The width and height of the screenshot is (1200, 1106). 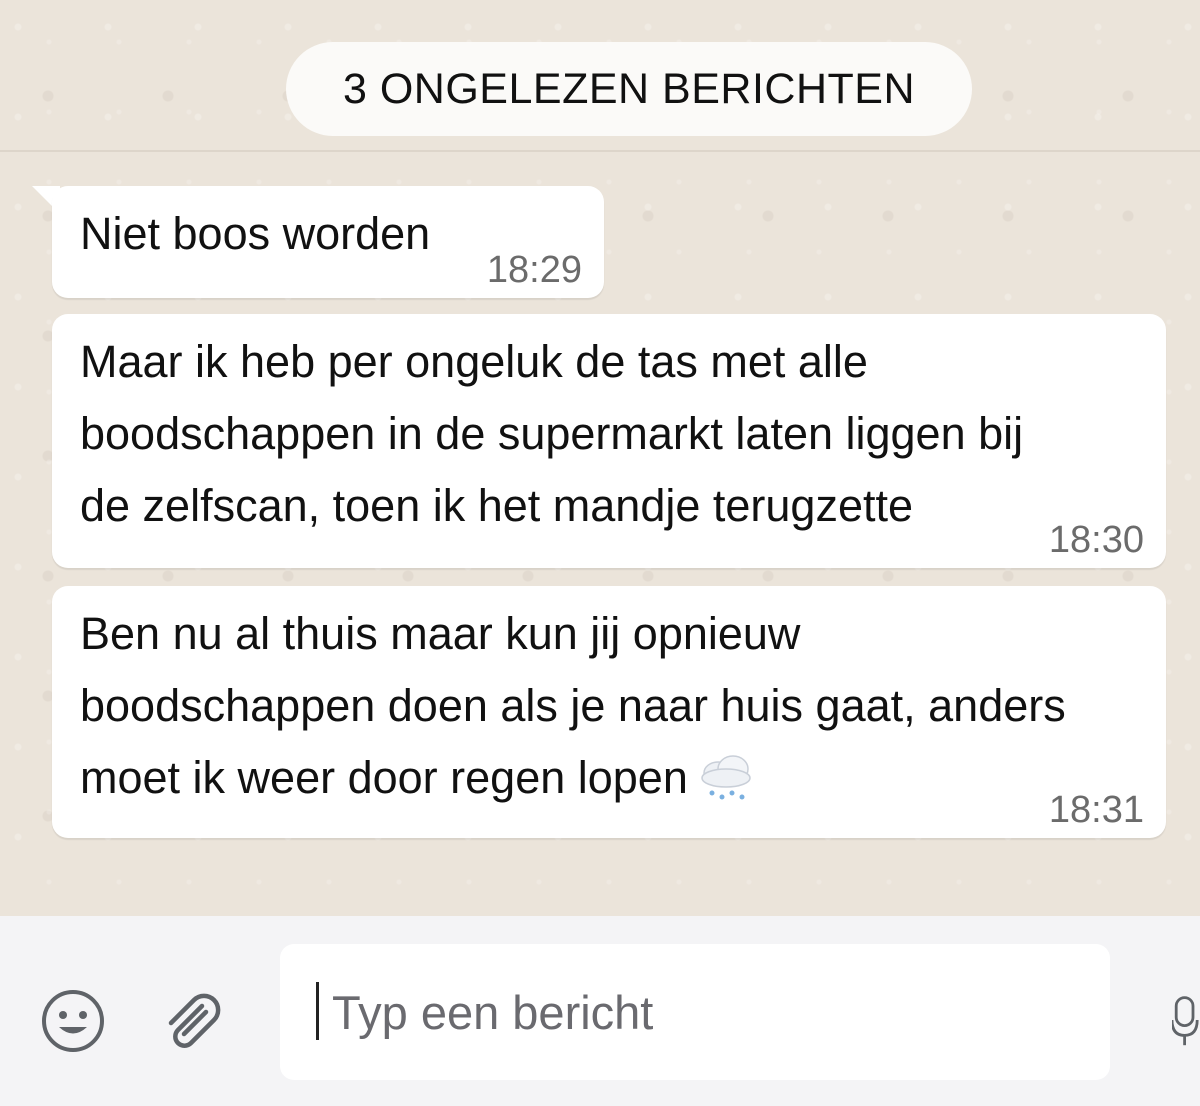 What do you see at coordinates (1186, 1020) in the screenshot?
I see `microphone-icon` at bounding box center [1186, 1020].